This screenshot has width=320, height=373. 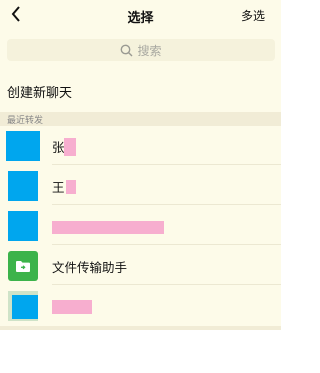 What do you see at coordinates (140, 91) in the screenshot?
I see `create-new-chat-item: 创建新聊天` at bounding box center [140, 91].